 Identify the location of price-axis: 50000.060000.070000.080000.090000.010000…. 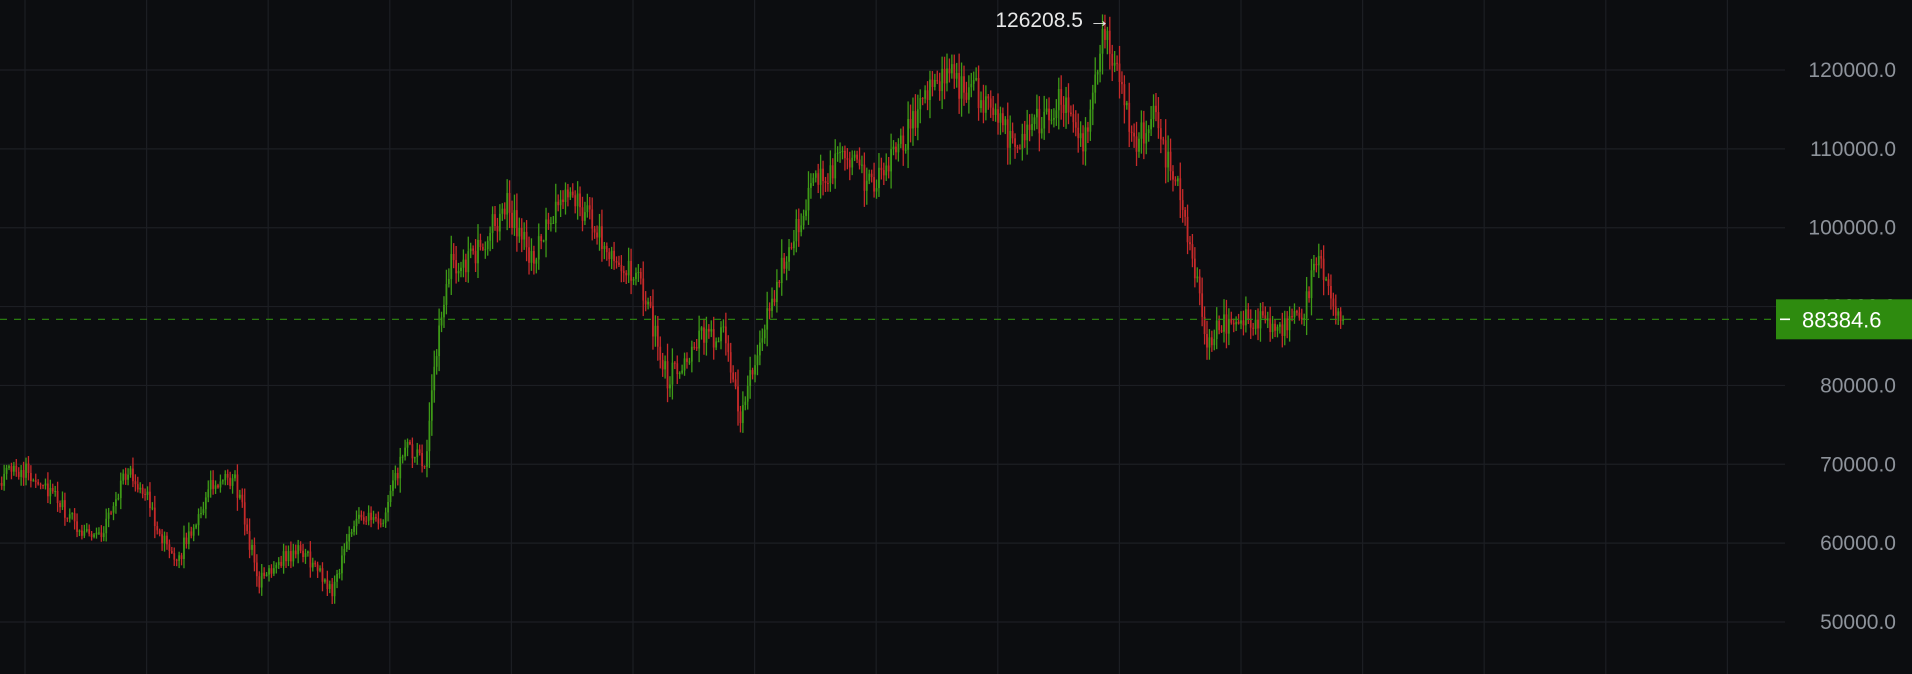
(1852, 346).